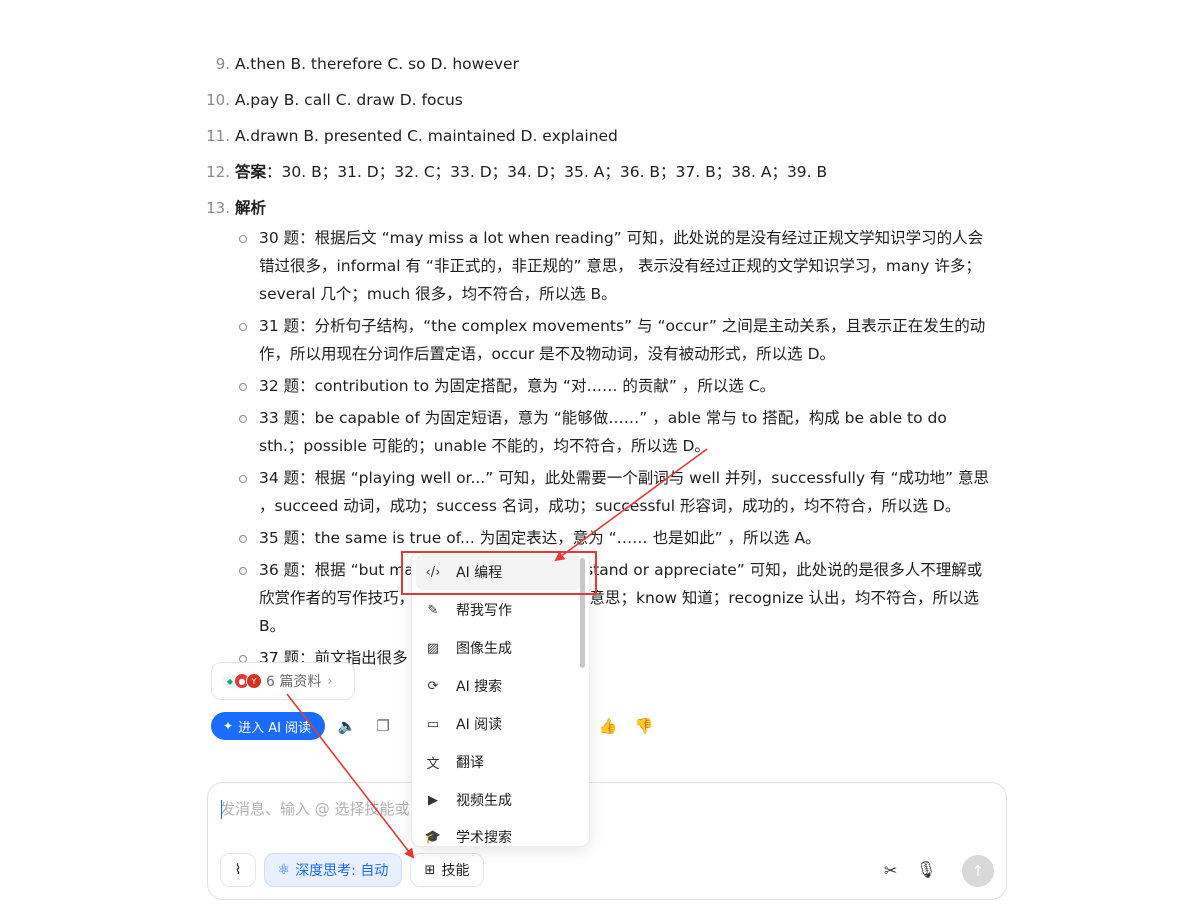 This screenshot has width=1180, height=920. Describe the element at coordinates (330, 681) in the screenshot. I see `chevron-right-icon: ›` at that location.